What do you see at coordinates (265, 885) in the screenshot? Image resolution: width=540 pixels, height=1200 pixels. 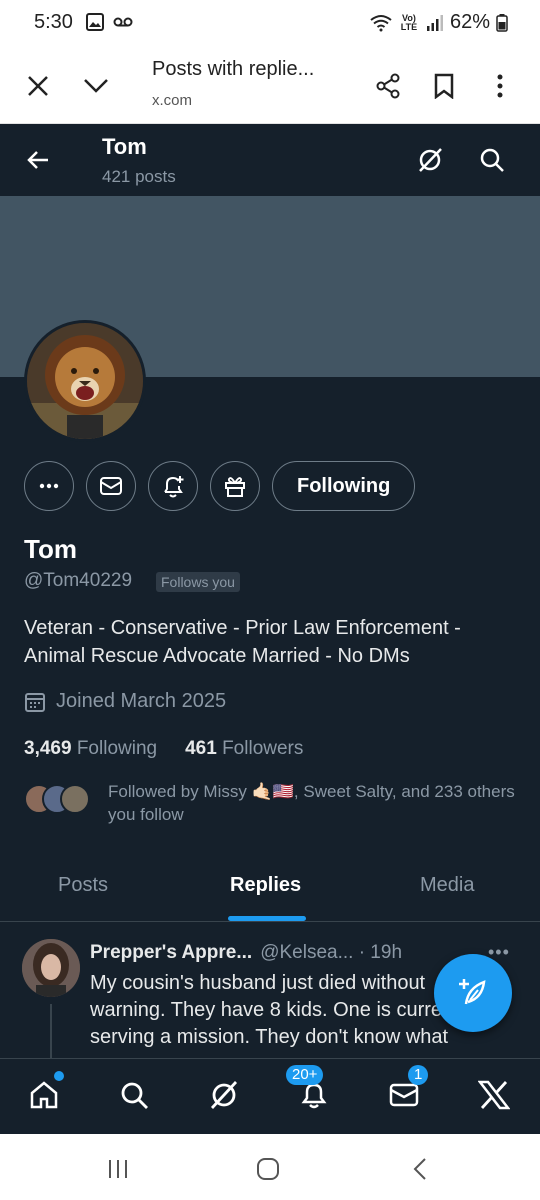 I see `tab-replies: Replies` at bounding box center [265, 885].